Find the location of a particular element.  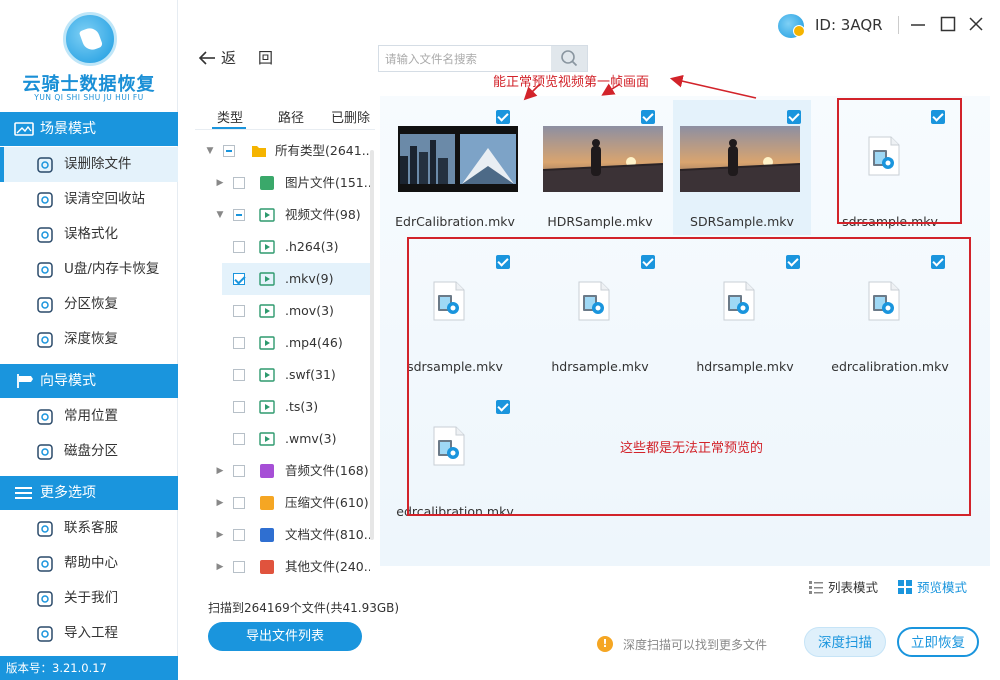

user-info: ID: 3AQR is located at coordinates (833, 26).